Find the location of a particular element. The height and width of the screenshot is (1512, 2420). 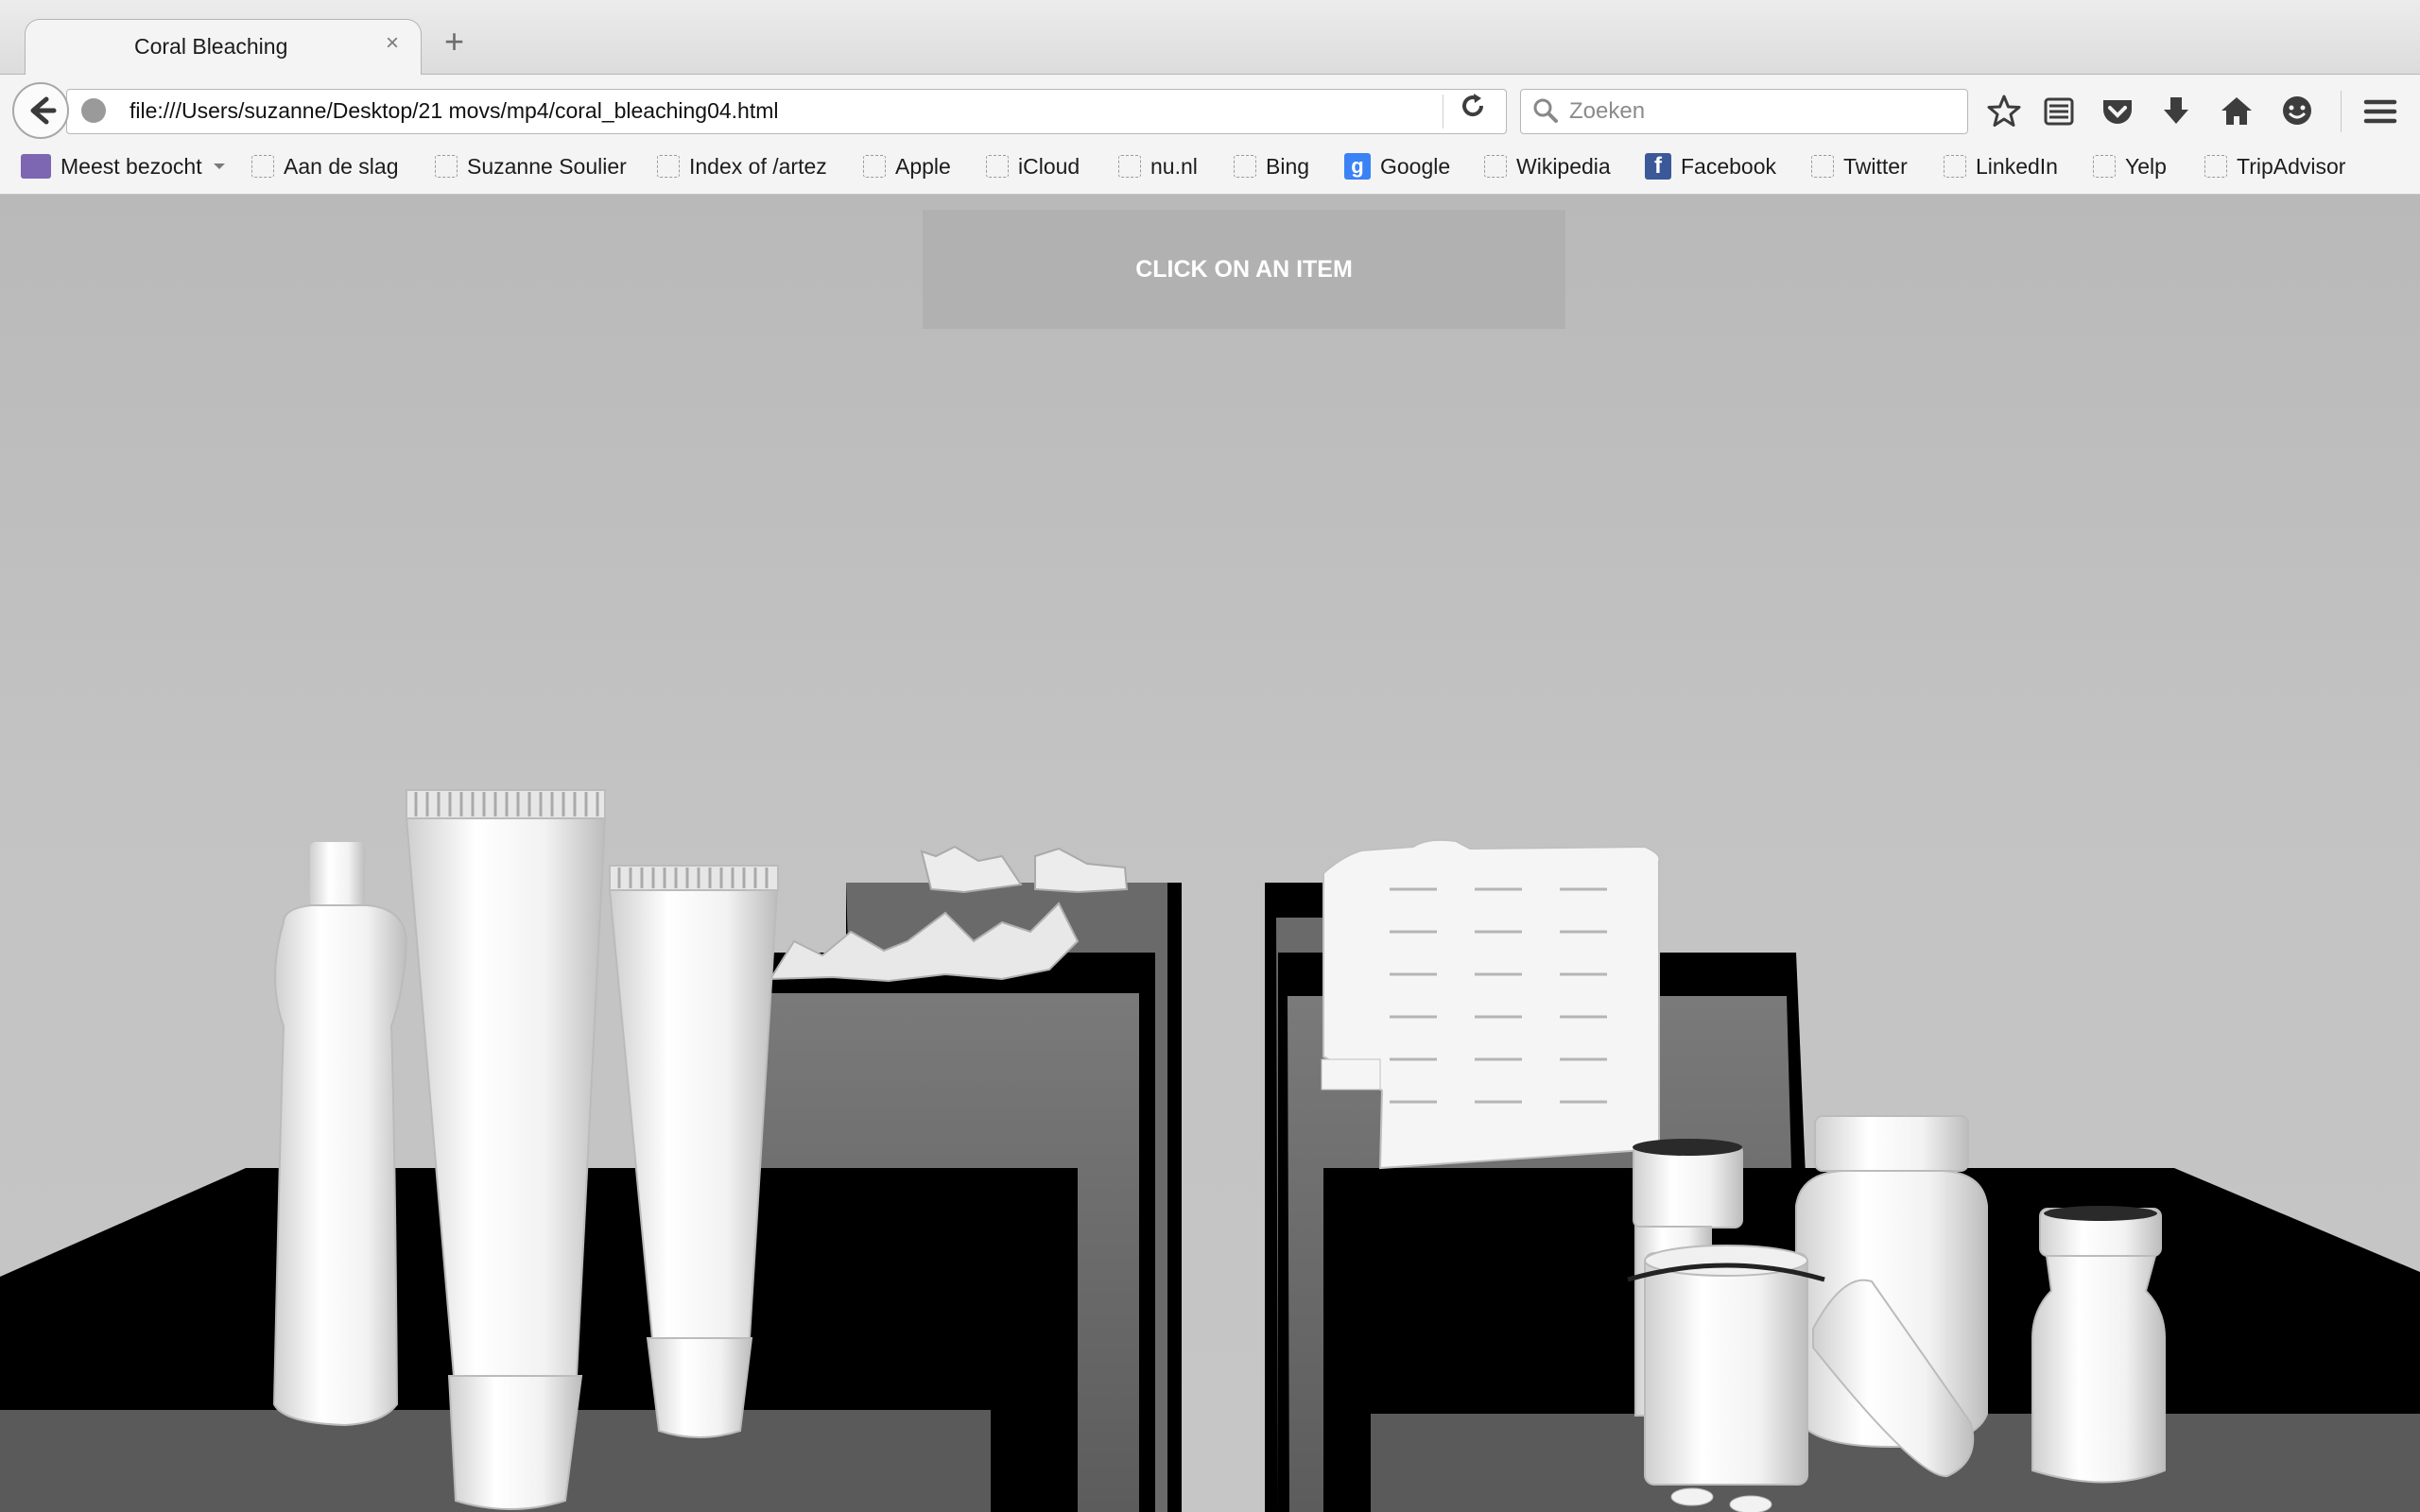

menu-icon is located at coordinates (2380, 111).